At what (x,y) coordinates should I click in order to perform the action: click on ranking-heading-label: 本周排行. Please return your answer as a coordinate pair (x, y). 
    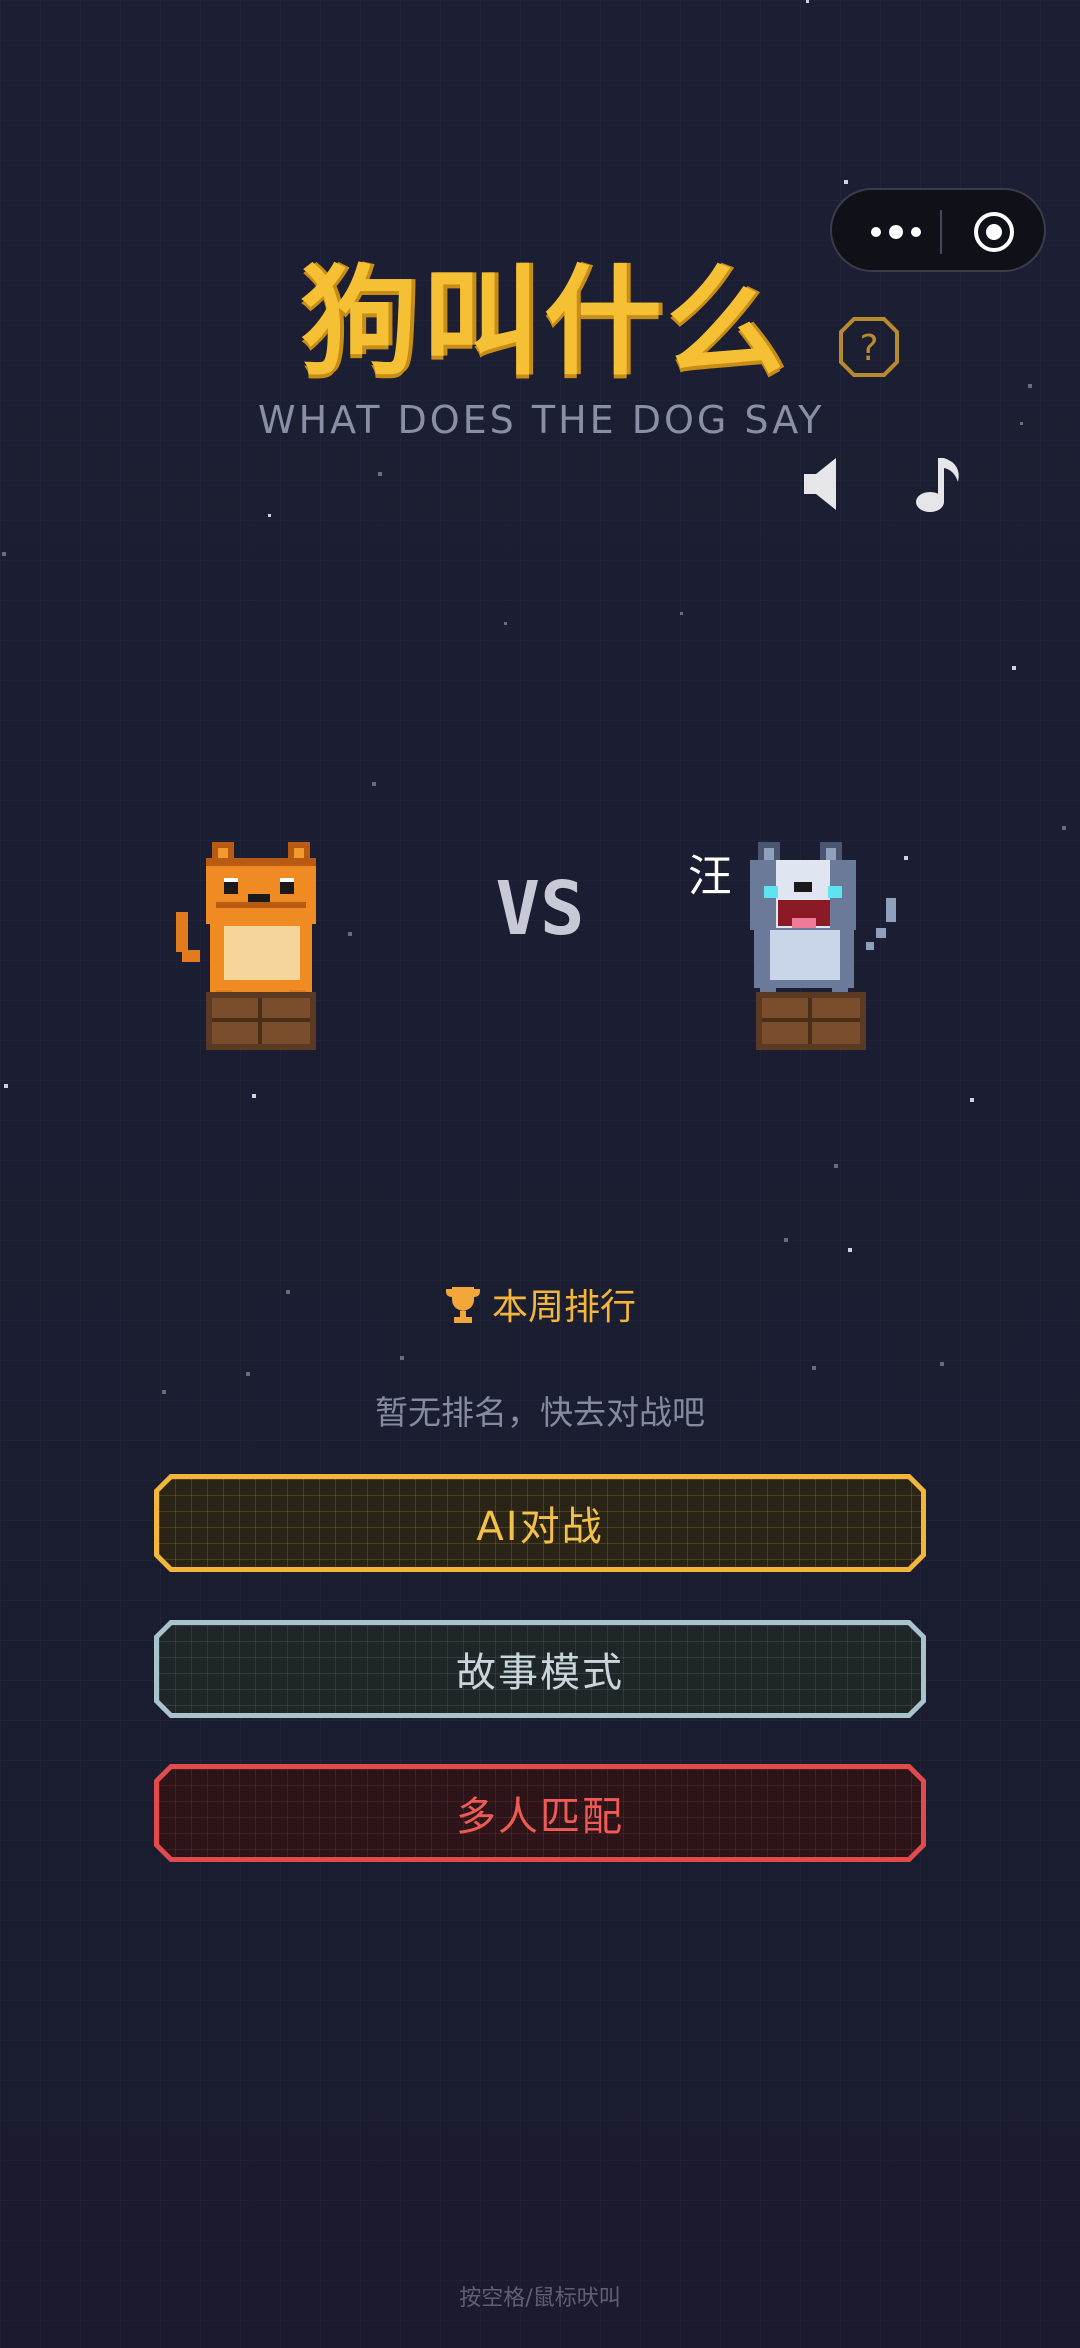
    Looking at the image, I should click on (563, 1307).